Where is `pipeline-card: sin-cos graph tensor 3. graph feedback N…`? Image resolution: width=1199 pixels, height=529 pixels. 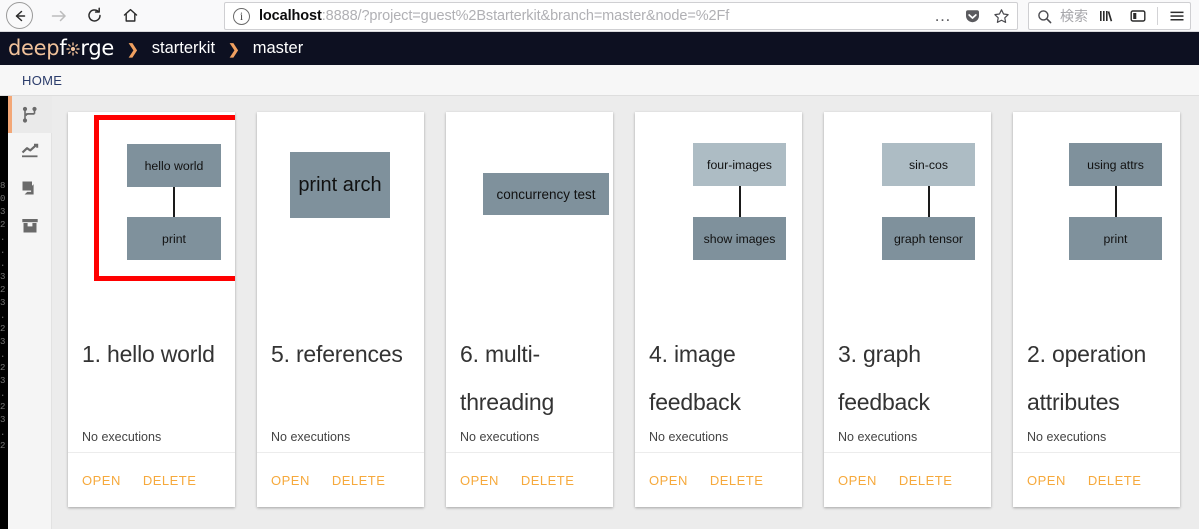
pipeline-card: sin-cos graph tensor 3. graph feedback N… is located at coordinates (907, 309).